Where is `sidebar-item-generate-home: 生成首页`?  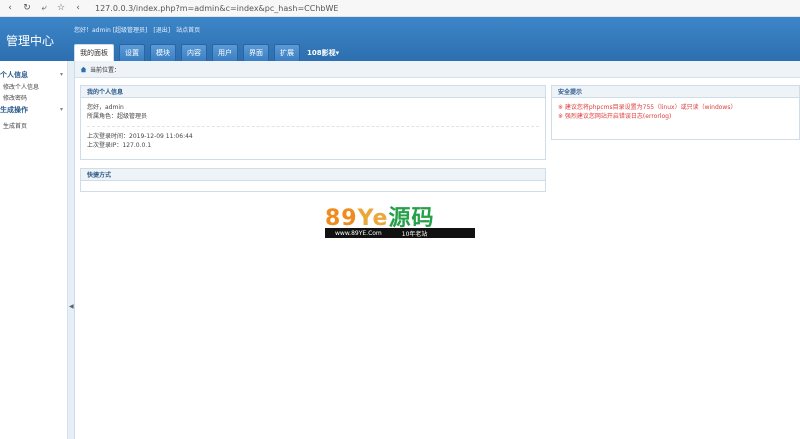
sidebar-item-generate-home: 生成首页 is located at coordinates (33, 125).